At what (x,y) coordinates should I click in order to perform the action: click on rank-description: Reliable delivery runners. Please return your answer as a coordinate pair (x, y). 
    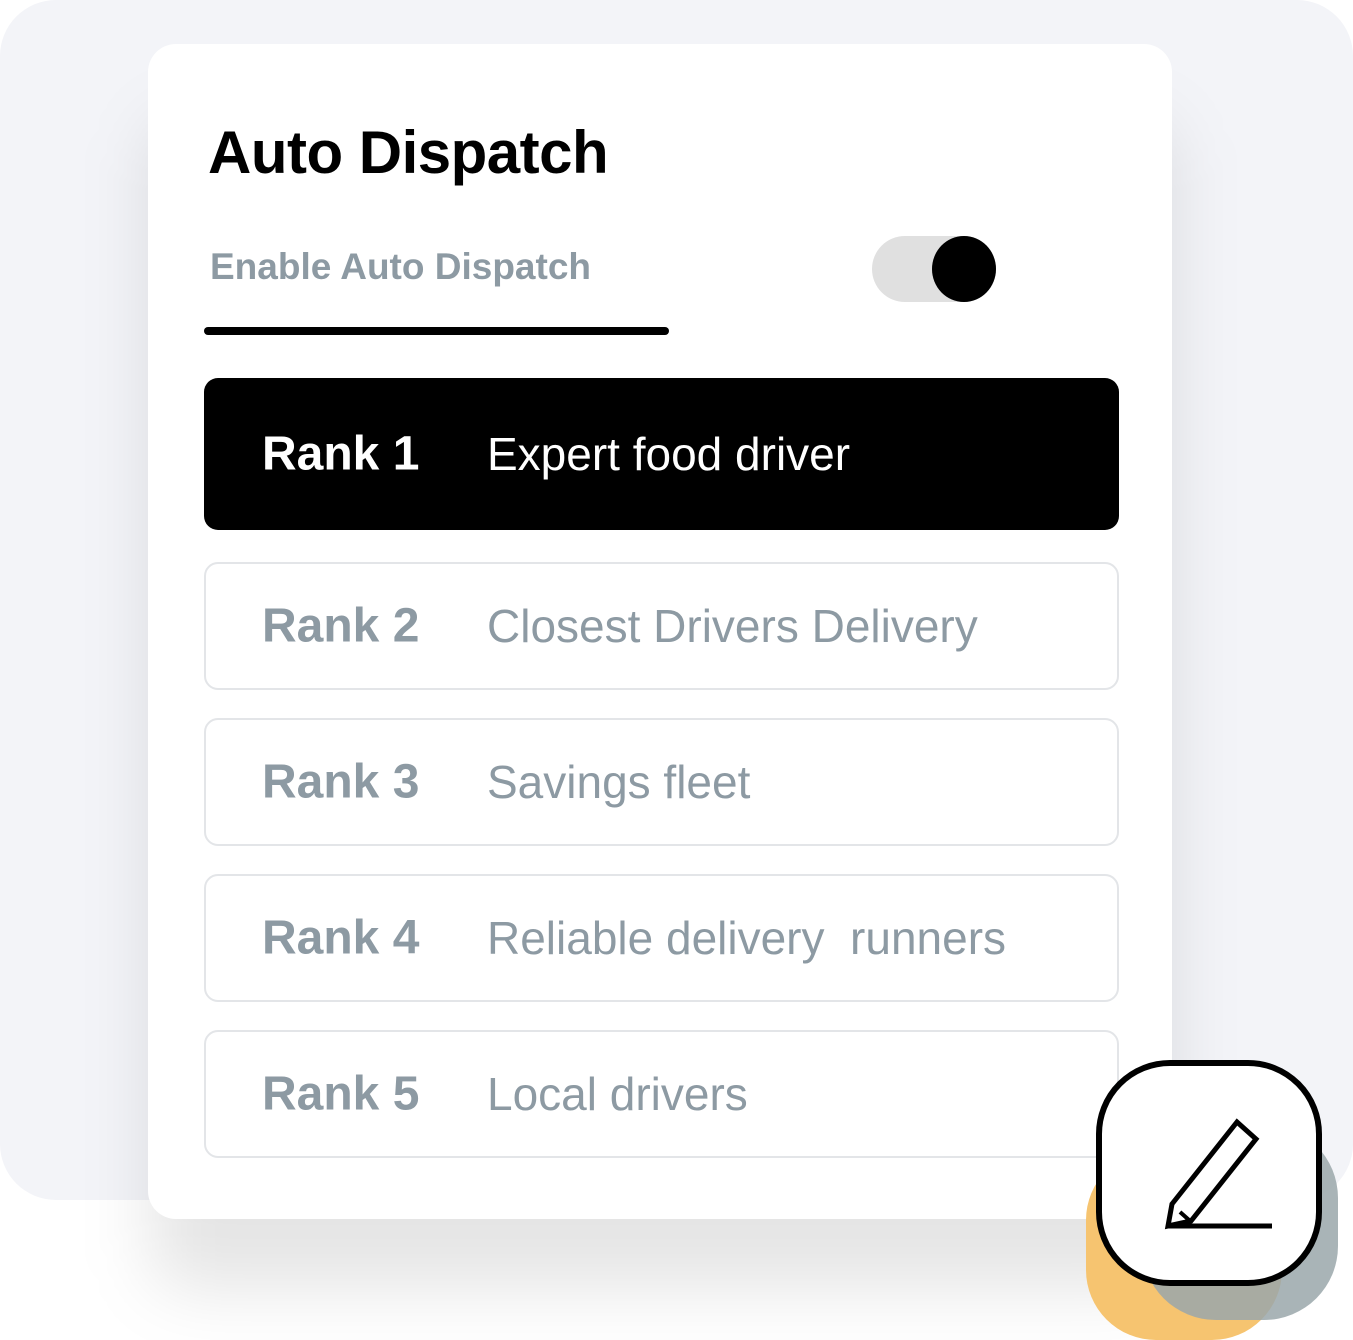
    Looking at the image, I should click on (747, 938).